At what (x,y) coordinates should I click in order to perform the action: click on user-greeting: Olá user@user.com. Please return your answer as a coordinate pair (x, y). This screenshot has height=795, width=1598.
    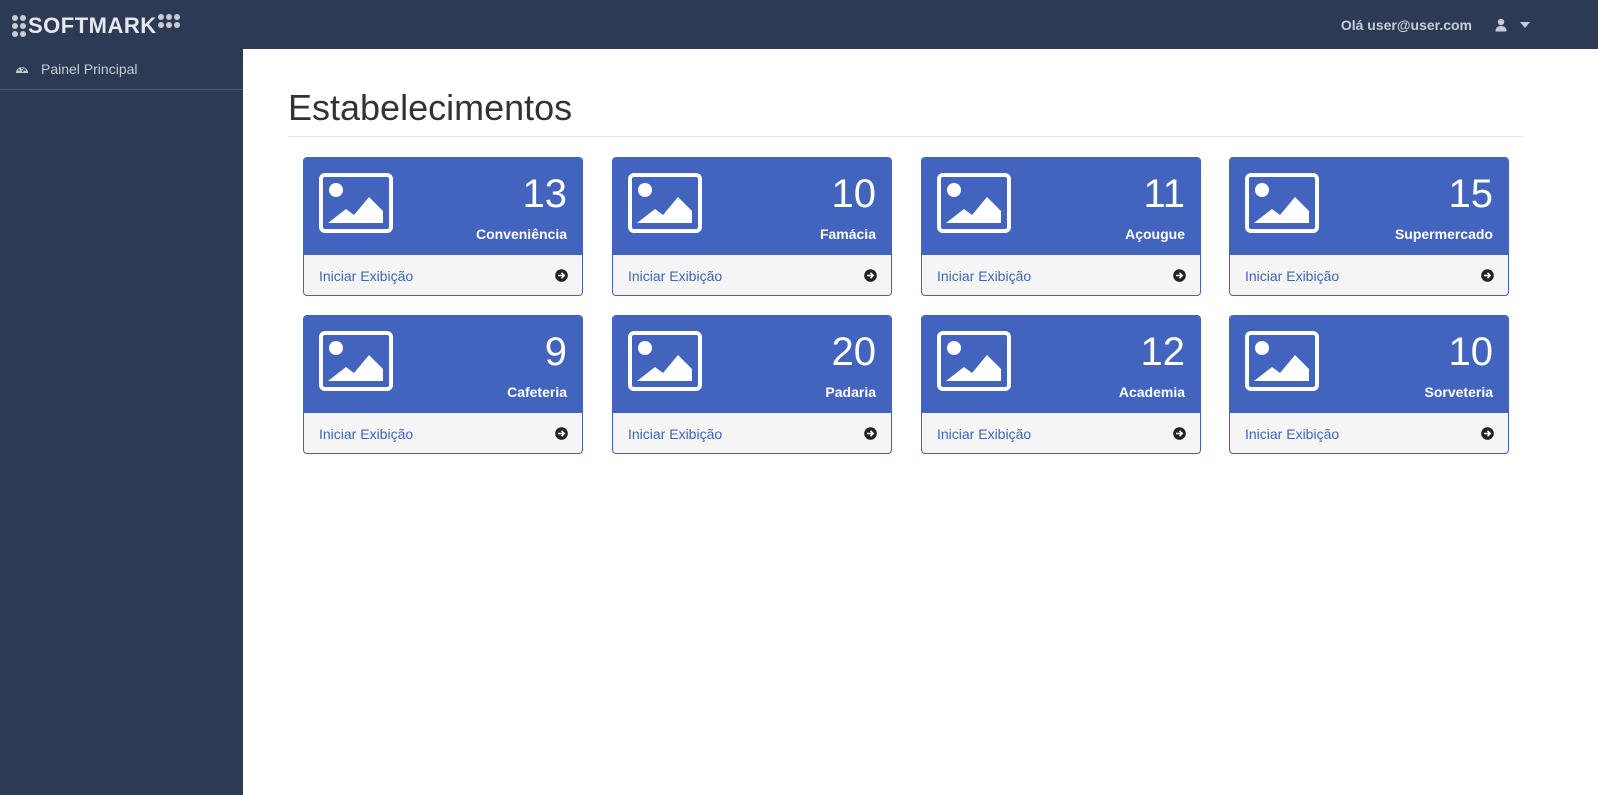
    Looking at the image, I should click on (1406, 24).